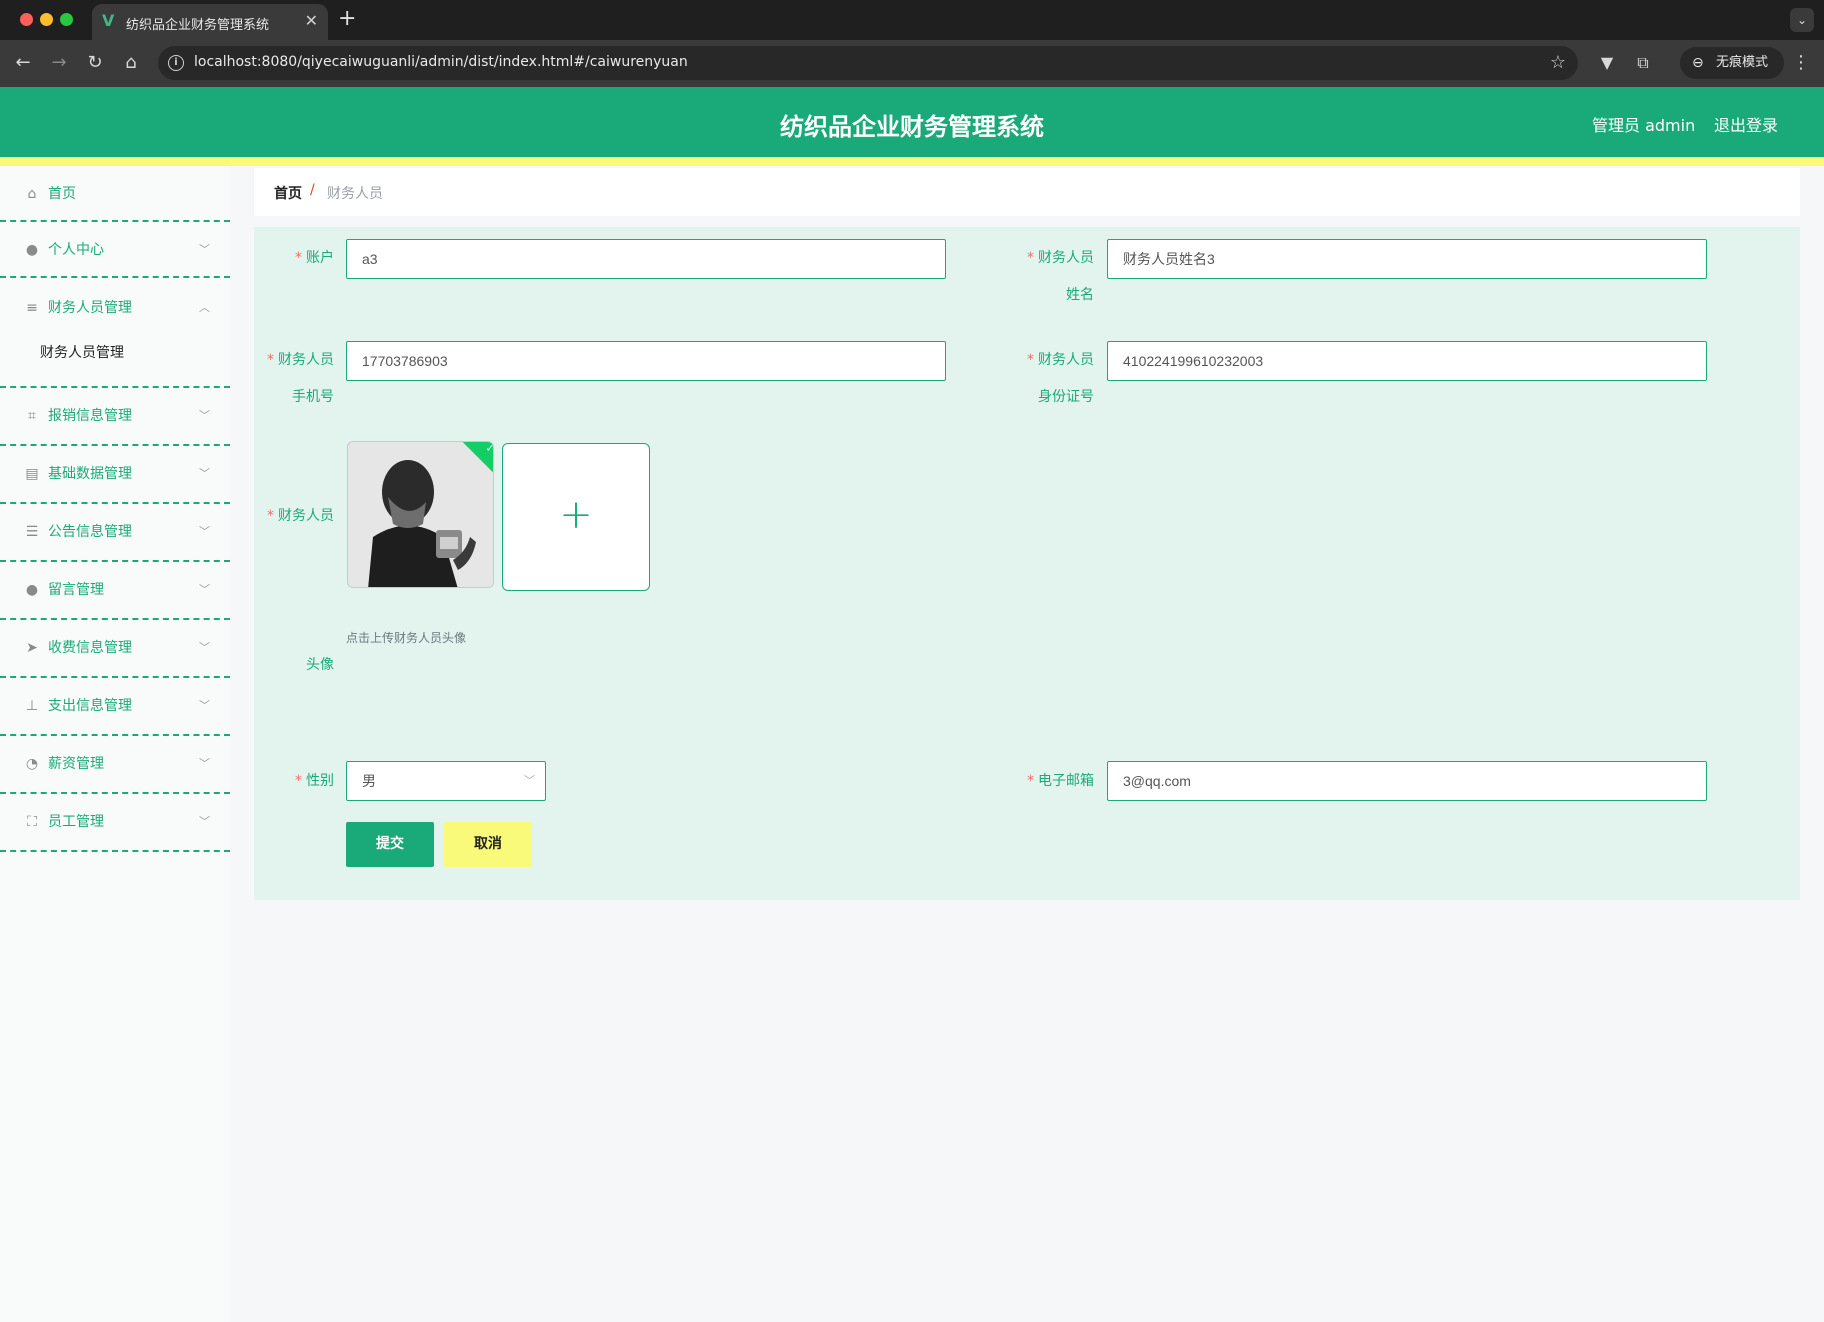 The height and width of the screenshot is (1322, 1824). I want to click on idcard-label-line2: 身份证号, so click(1066, 397).